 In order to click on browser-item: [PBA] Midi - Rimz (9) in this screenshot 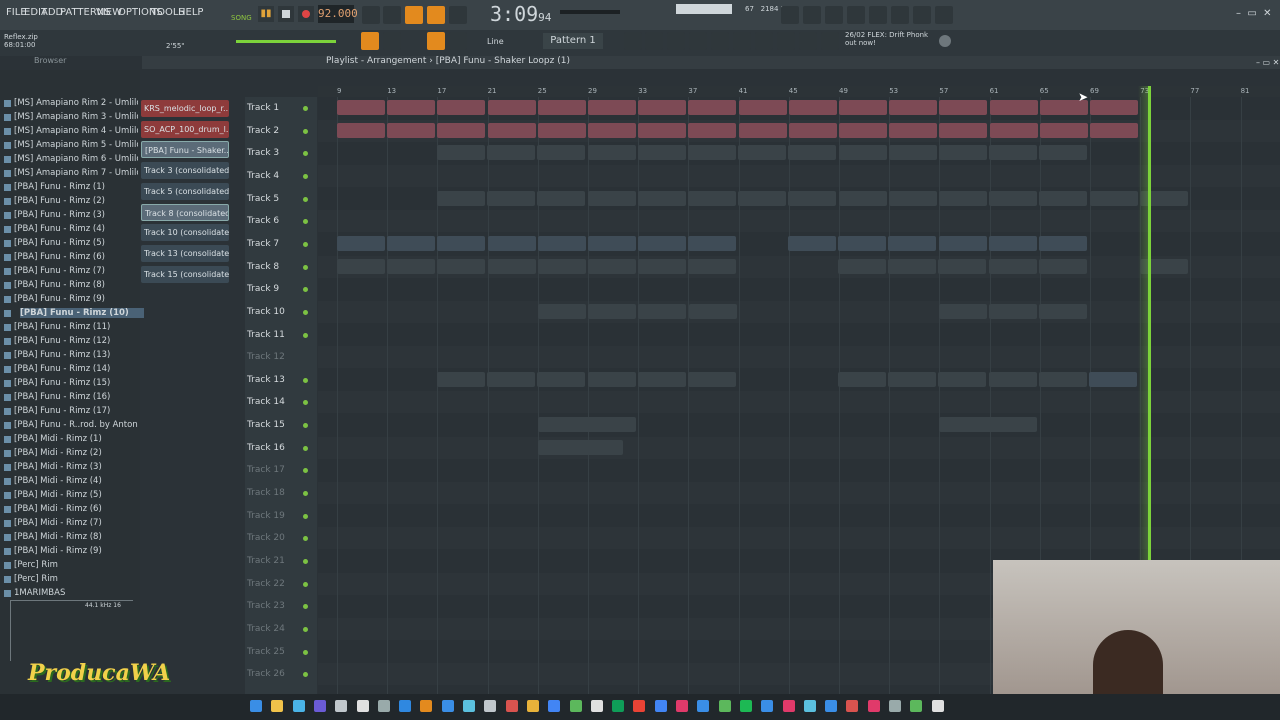, I will do `click(76, 551)`.